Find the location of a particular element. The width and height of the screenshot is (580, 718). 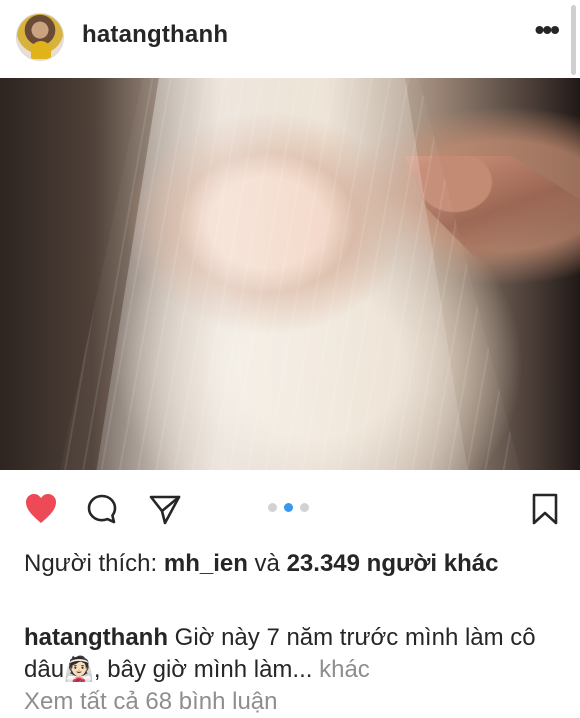

post-username: hatangthanh is located at coordinates (155, 35).